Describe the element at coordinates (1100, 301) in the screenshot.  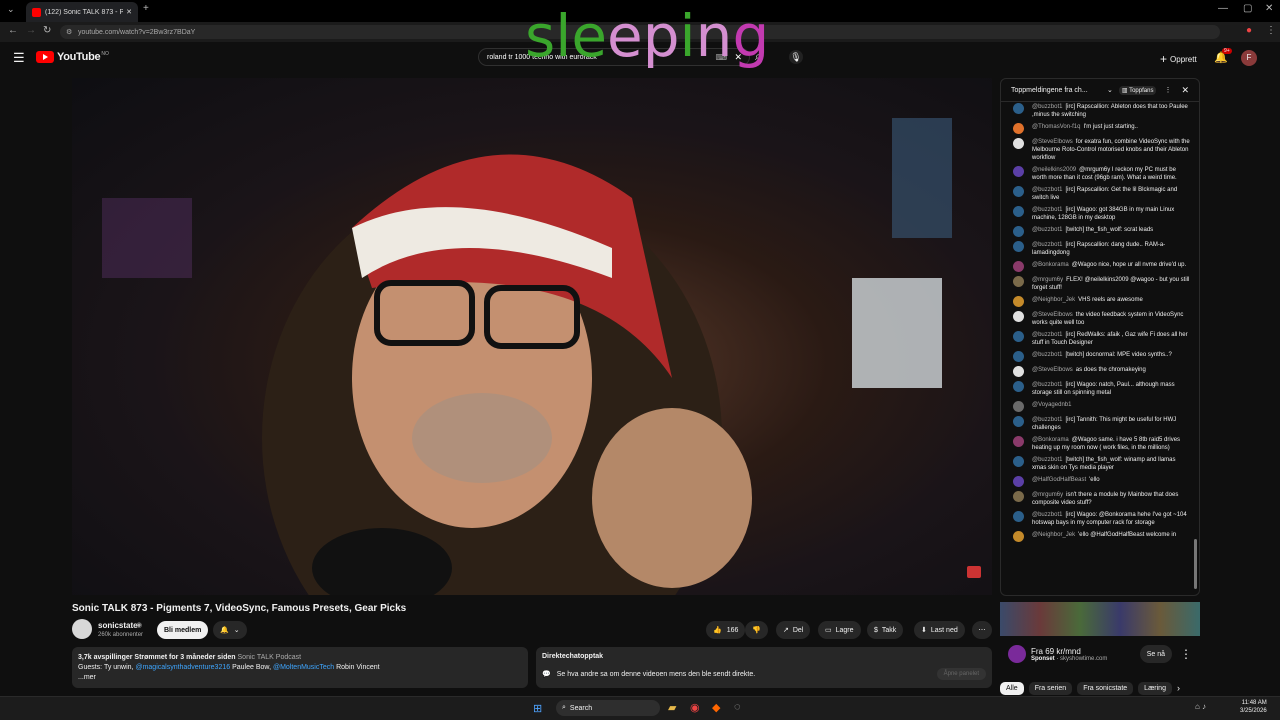
I see `chat-message: @Neighbor_Jek VHS reels are awesome` at that location.